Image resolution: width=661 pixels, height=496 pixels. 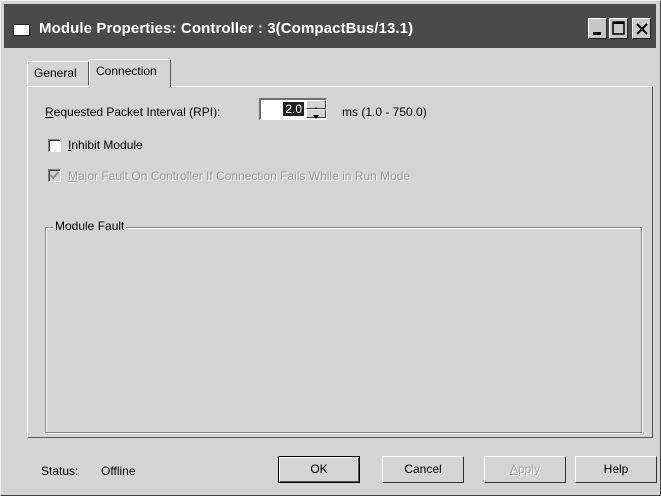 I want to click on maximize-button, so click(x=618, y=28).